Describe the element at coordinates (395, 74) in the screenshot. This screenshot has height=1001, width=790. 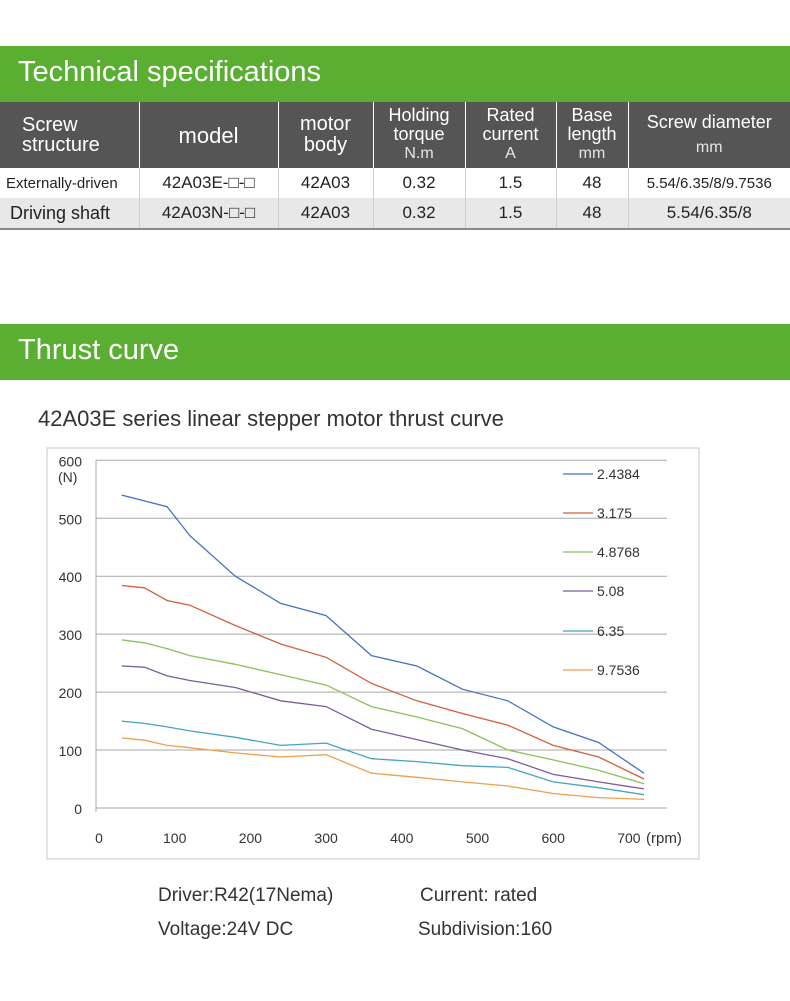
I see `spec-banner: Technical specifications` at that location.